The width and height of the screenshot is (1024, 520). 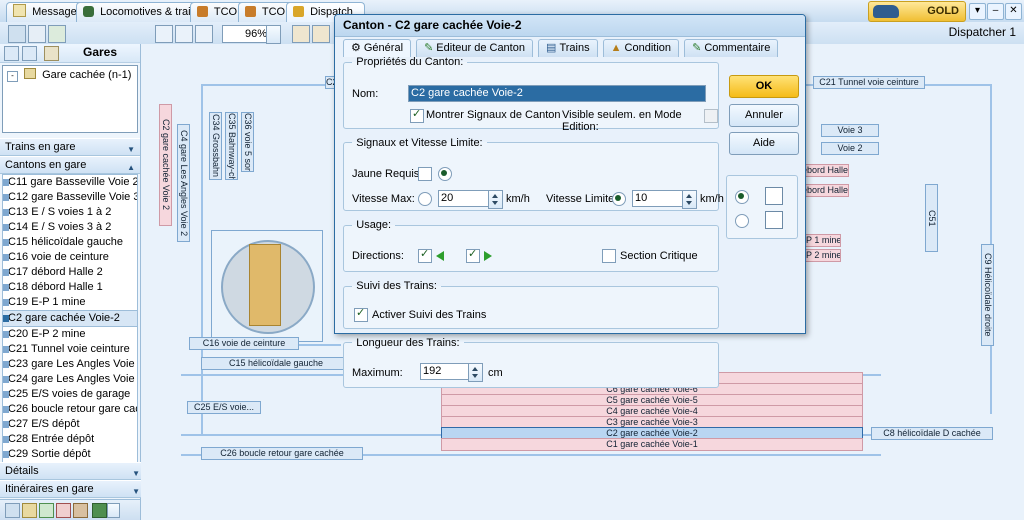 What do you see at coordinates (447, 371) in the screenshot?
I see `maximum-input: 192` at bounding box center [447, 371].